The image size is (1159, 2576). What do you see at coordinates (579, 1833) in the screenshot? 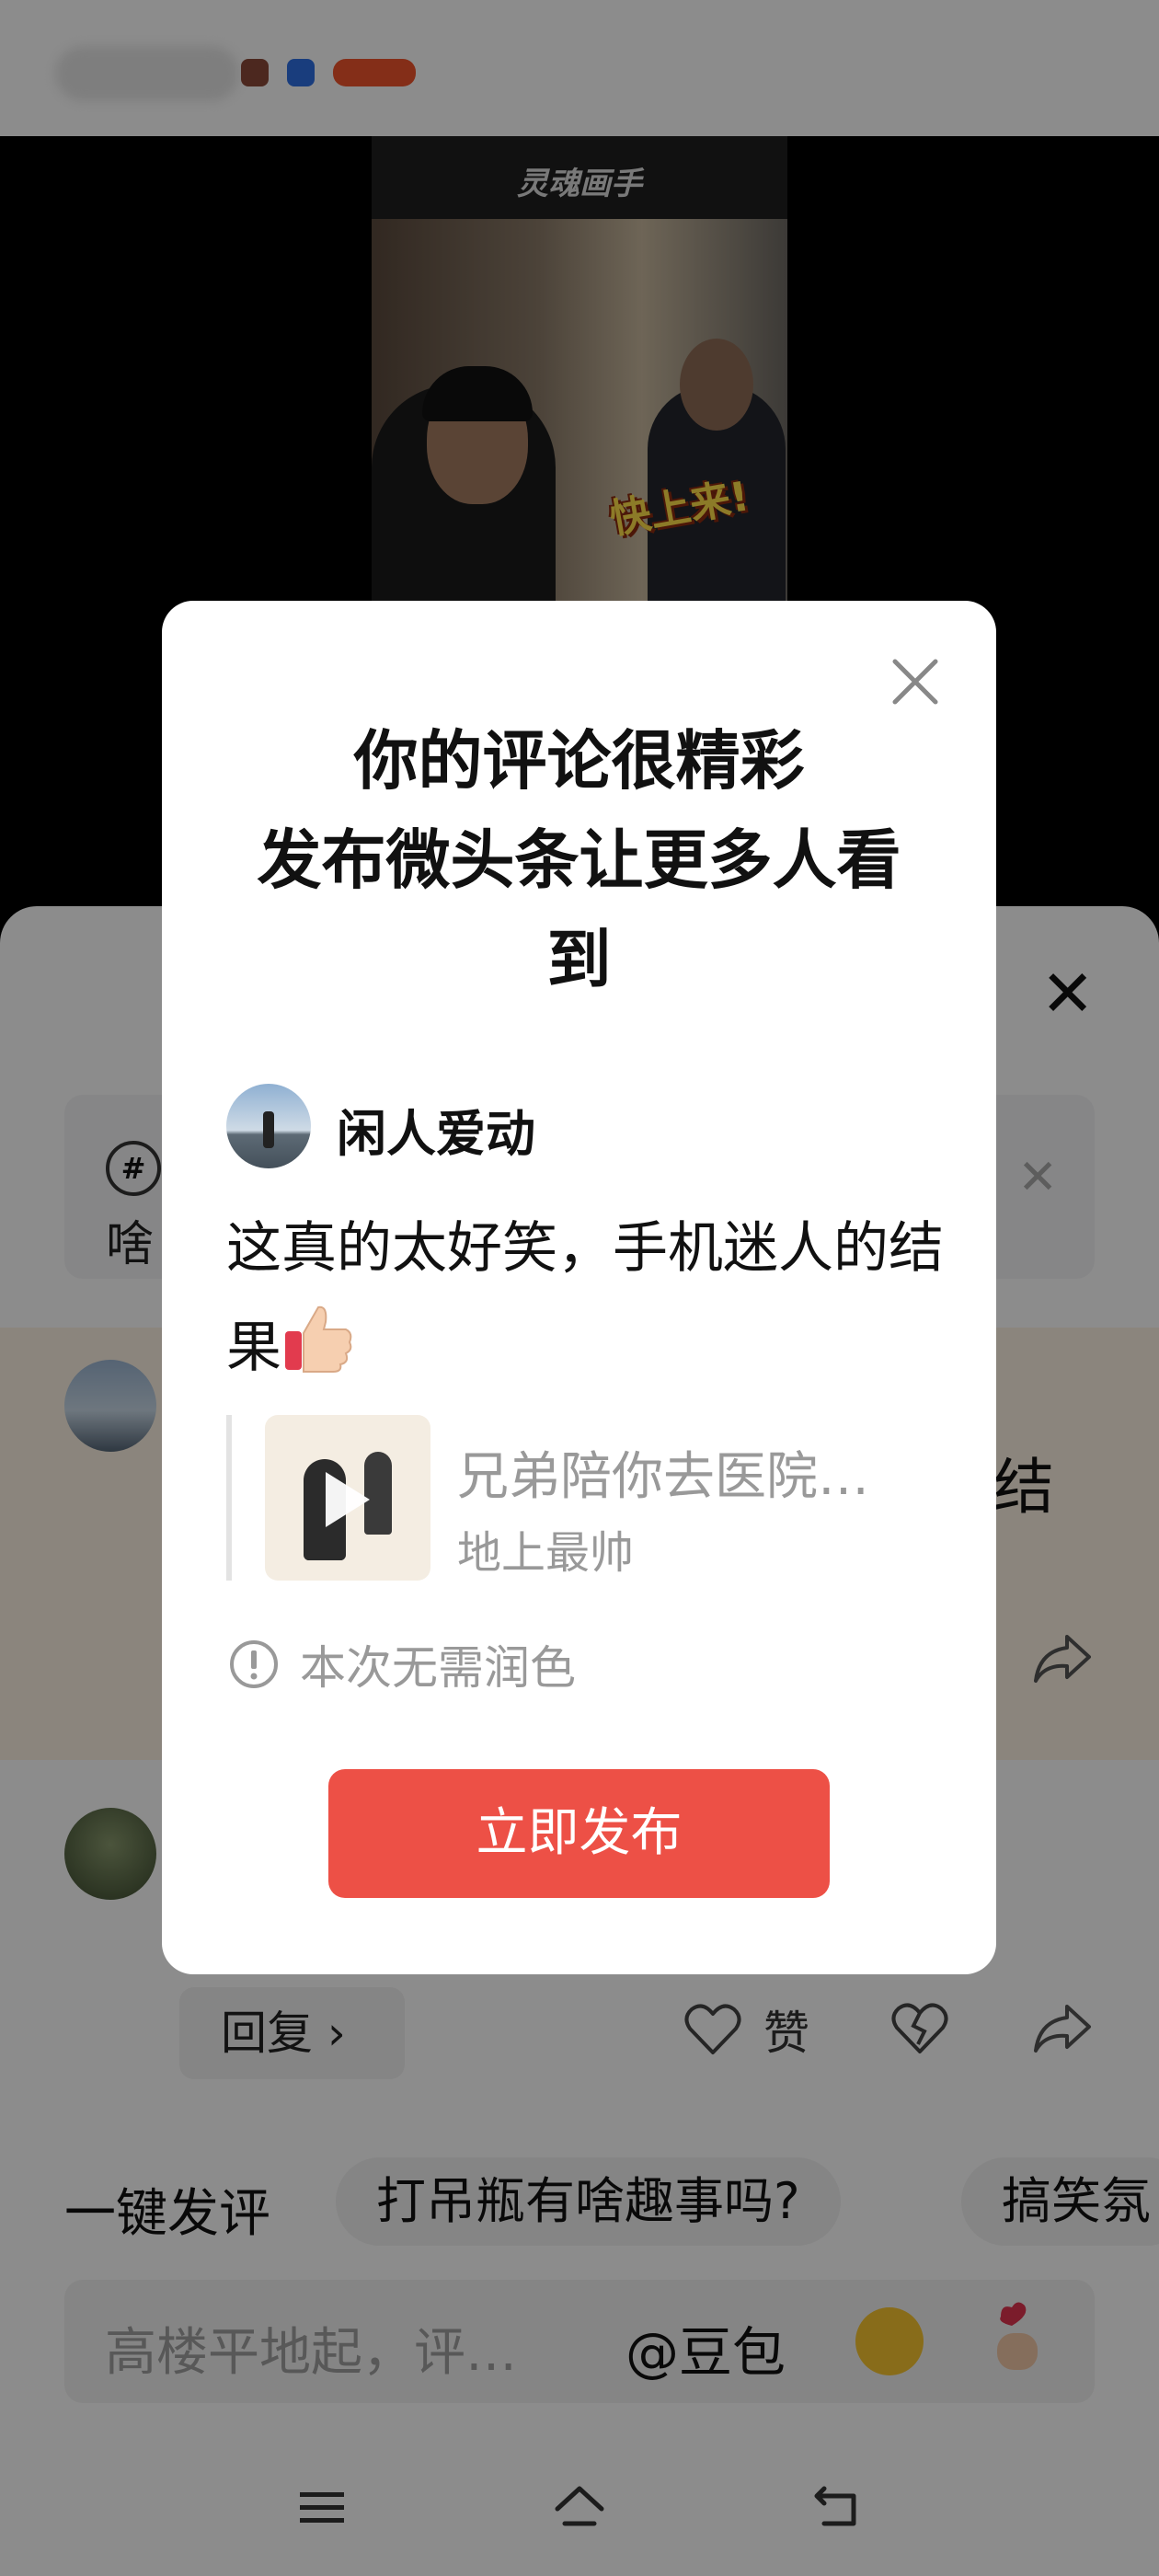
I see `publish-button: 立即发布` at bounding box center [579, 1833].